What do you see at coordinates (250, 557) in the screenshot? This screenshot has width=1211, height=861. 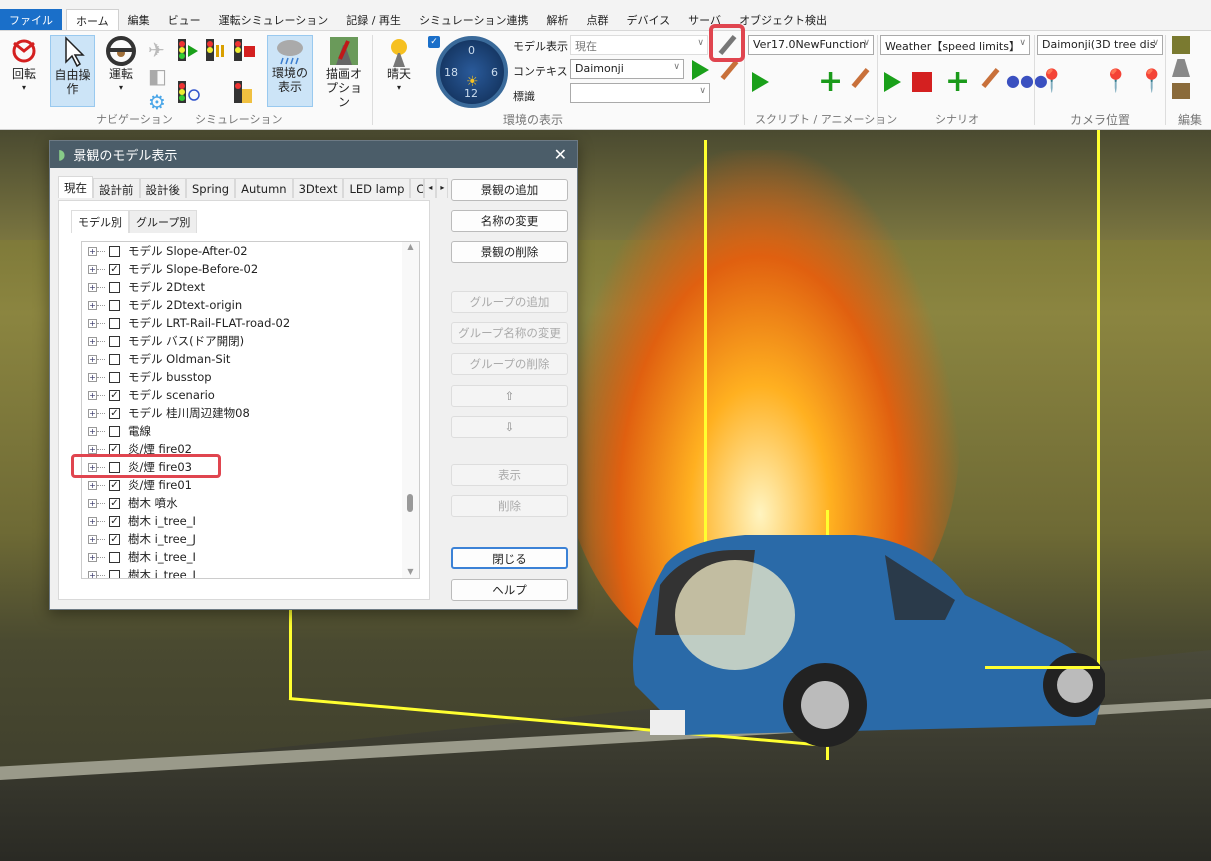 I see `tree-item: + 樹木 i_tree_I` at bounding box center [250, 557].